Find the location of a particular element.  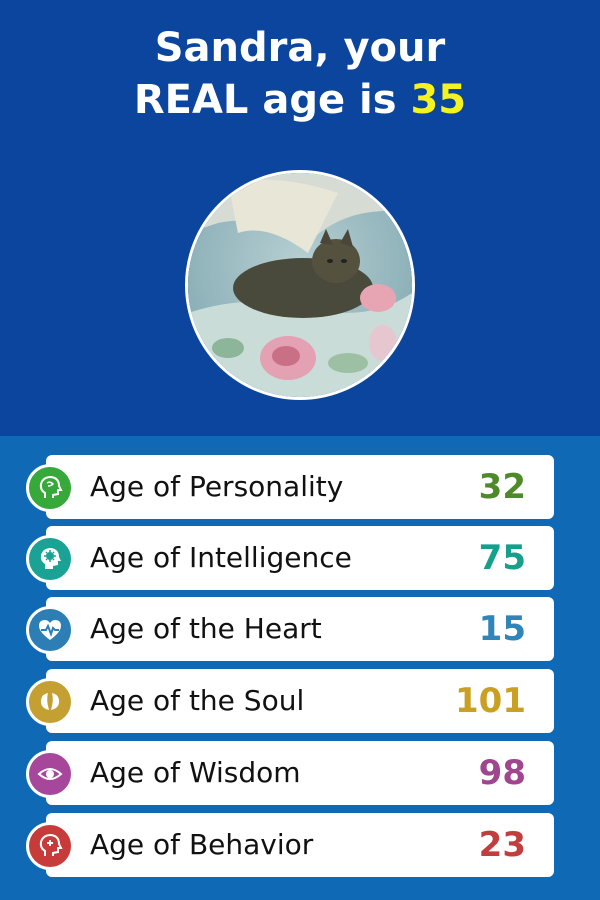

age-value: 32 is located at coordinates (502, 487).